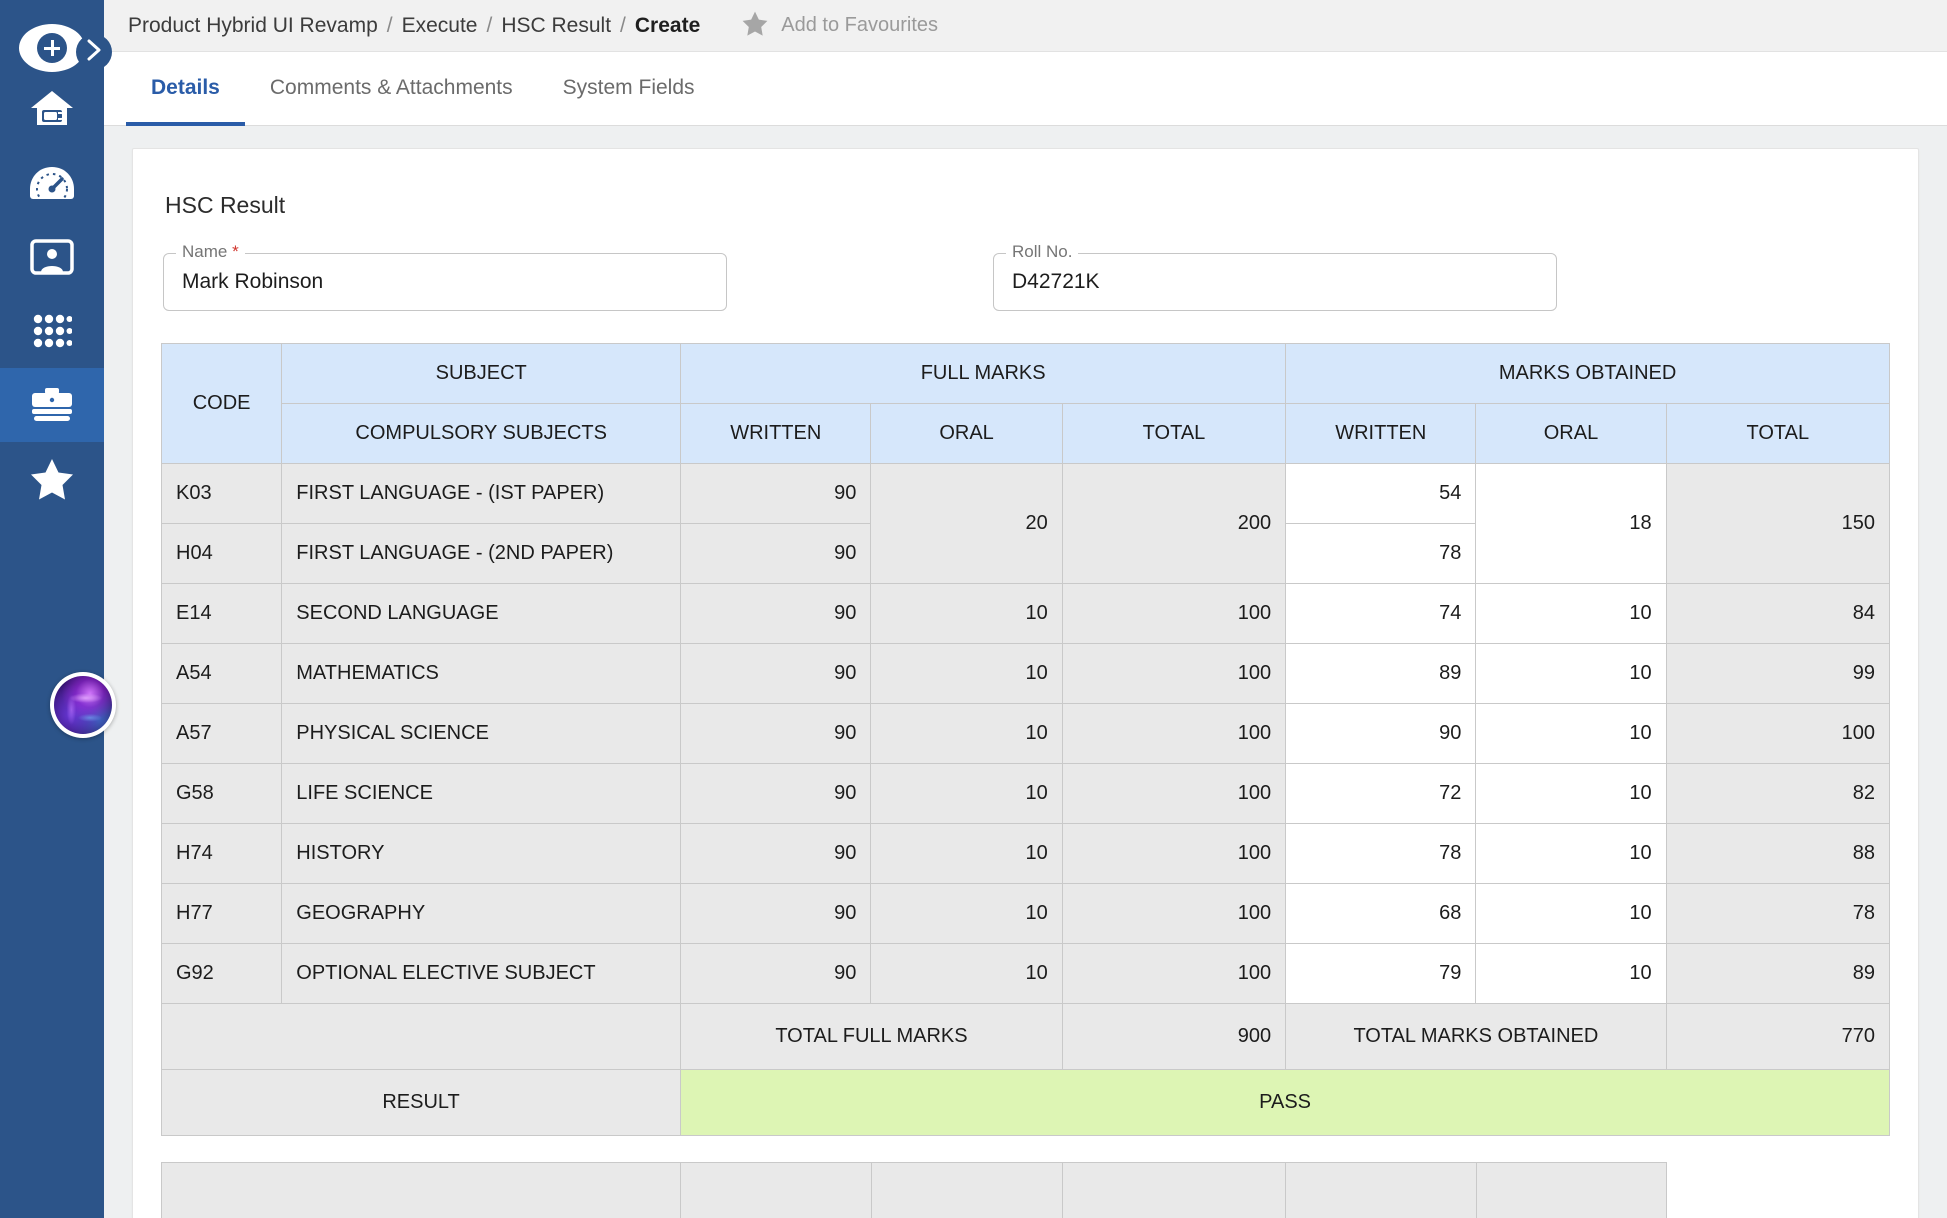 This screenshot has height=1218, width=1947. What do you see at coordinates (391, 89) in the screenshot?
I see `tab-comments-attachments: Comments & Attachments` at bounding box center [391, 89].